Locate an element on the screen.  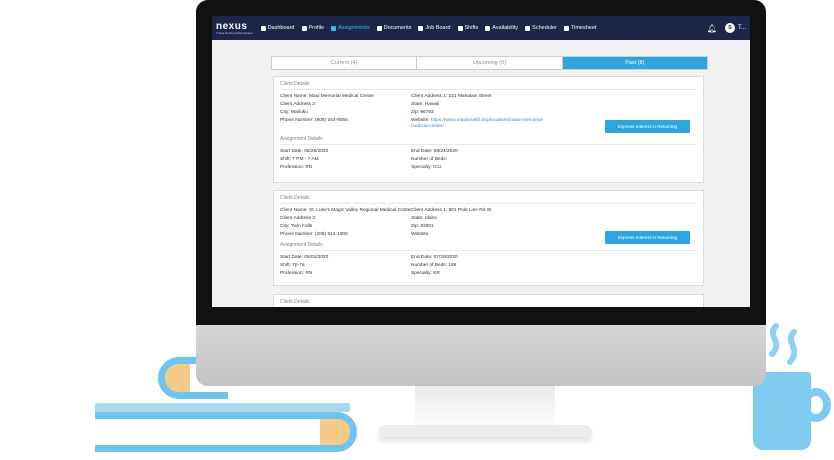
client-address-1: Client Address 1: 801 Pole Line Rd W is located at coordinates (451, 210).